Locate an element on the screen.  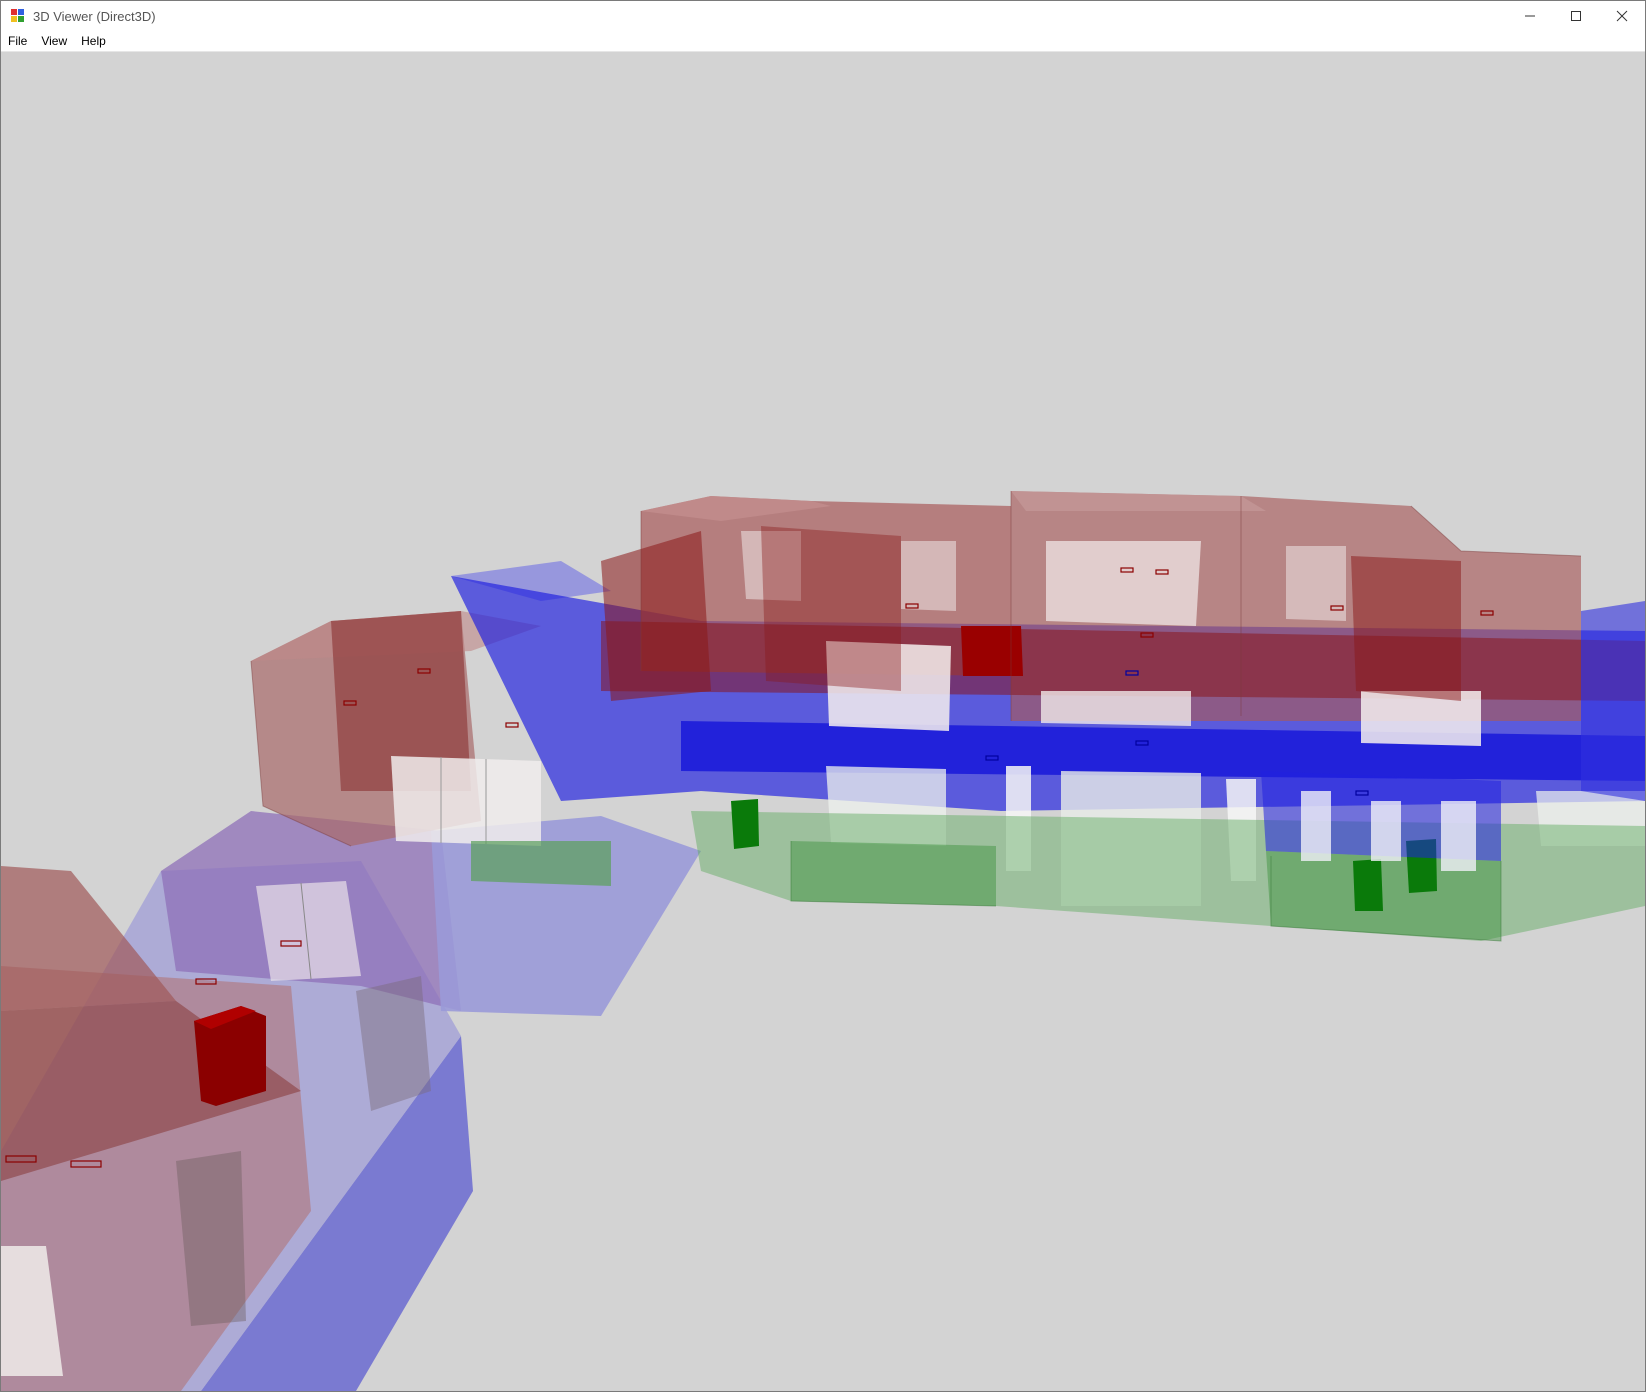
minimize-button is located at coordinates (1530, 16).